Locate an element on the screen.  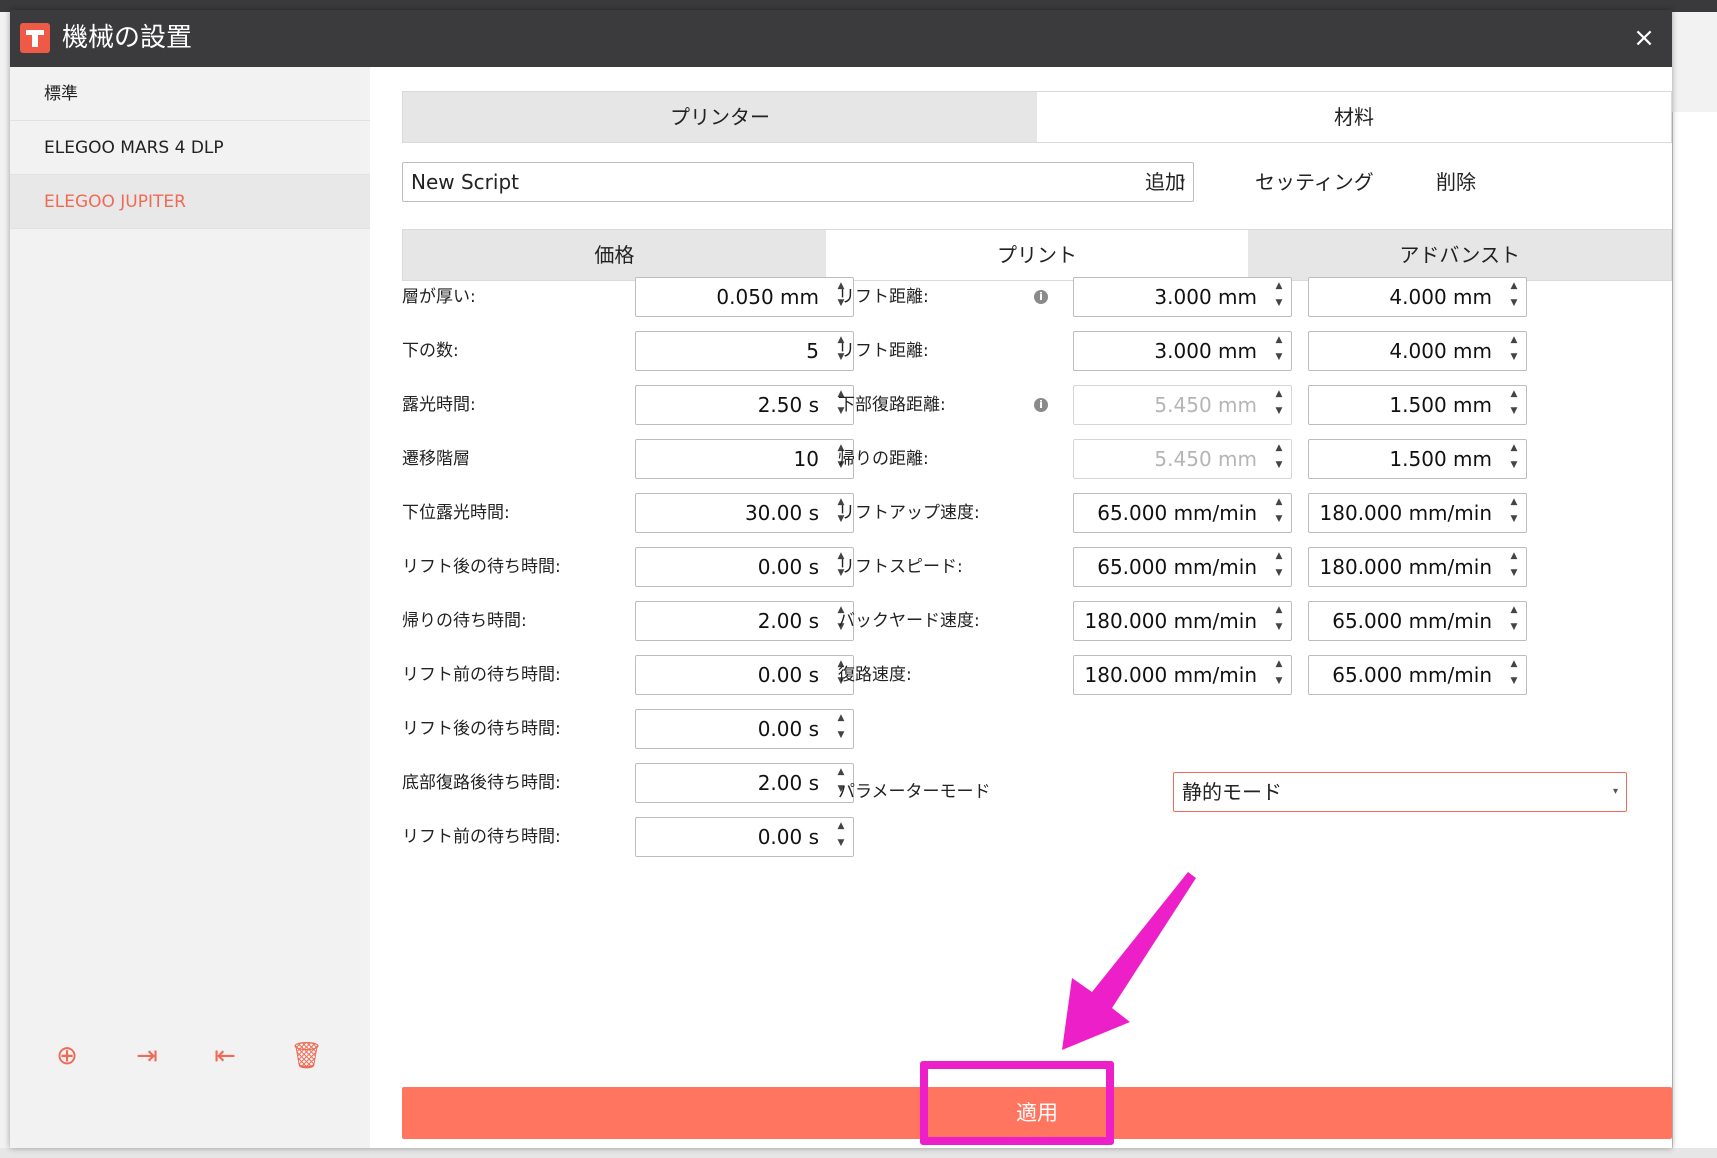
trash-icon: 🗑 is located at coordinates (306, 1056).